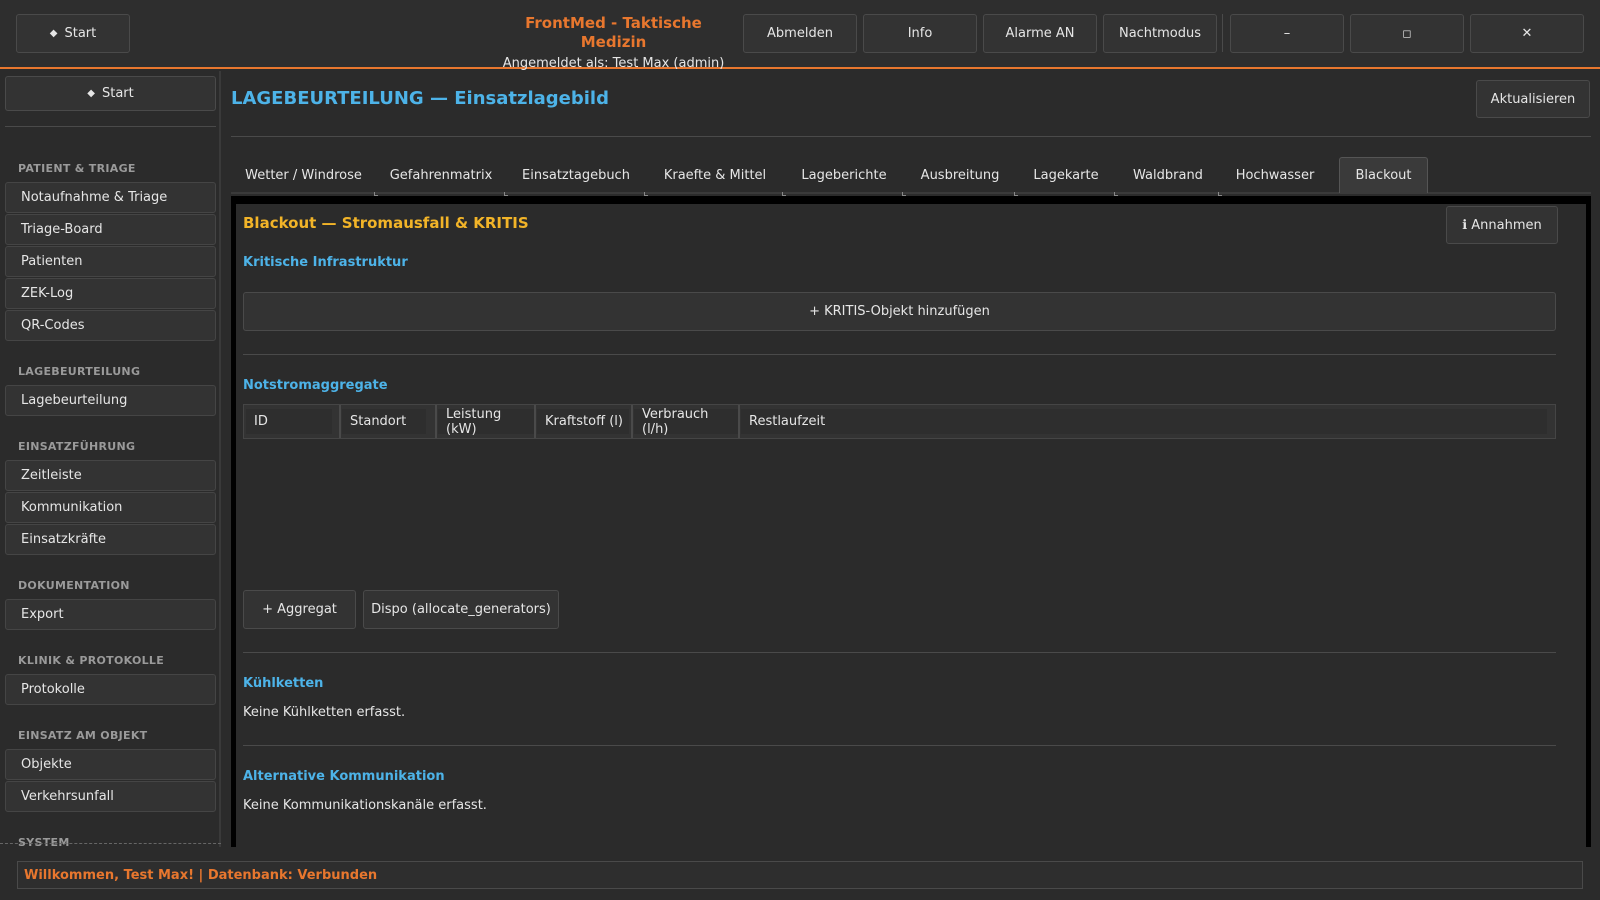 The image size is (1600, 900). What do you see at coordinates (686, 422) in the screenshot?
I see `column-header-verbrauch: Verbrauch (l/h)` at bounding box center [686, 422].